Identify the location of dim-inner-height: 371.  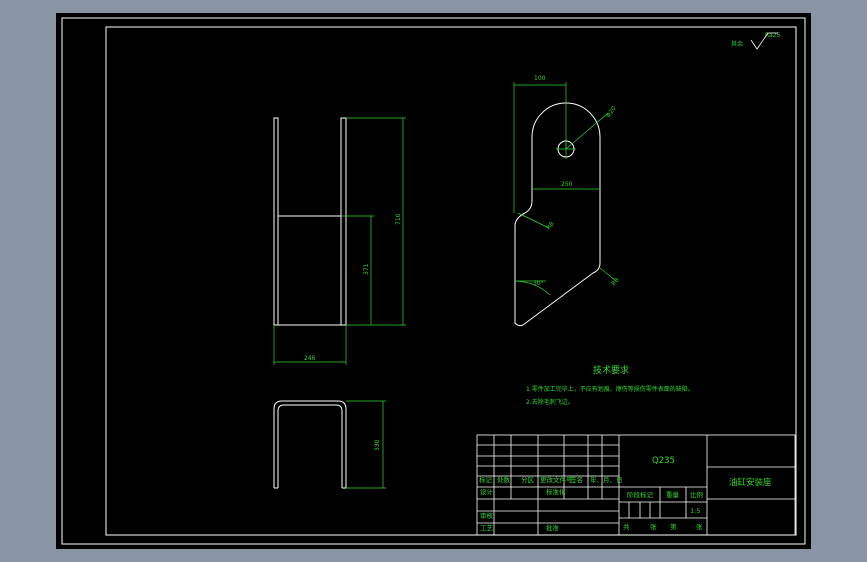
(366, 269).